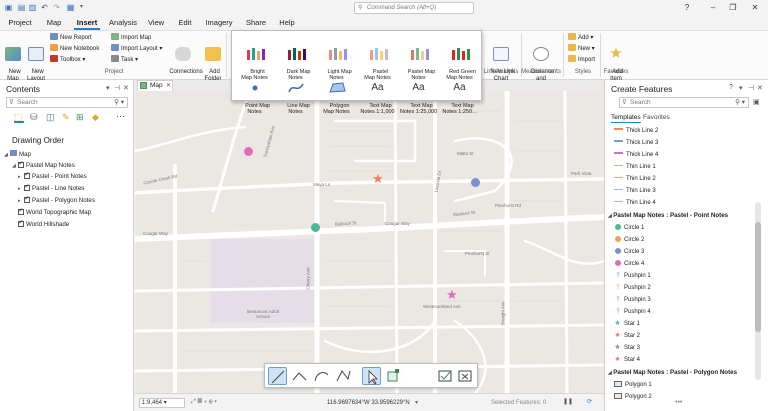  I want to click on tab-map: Map, so click(54, 23).